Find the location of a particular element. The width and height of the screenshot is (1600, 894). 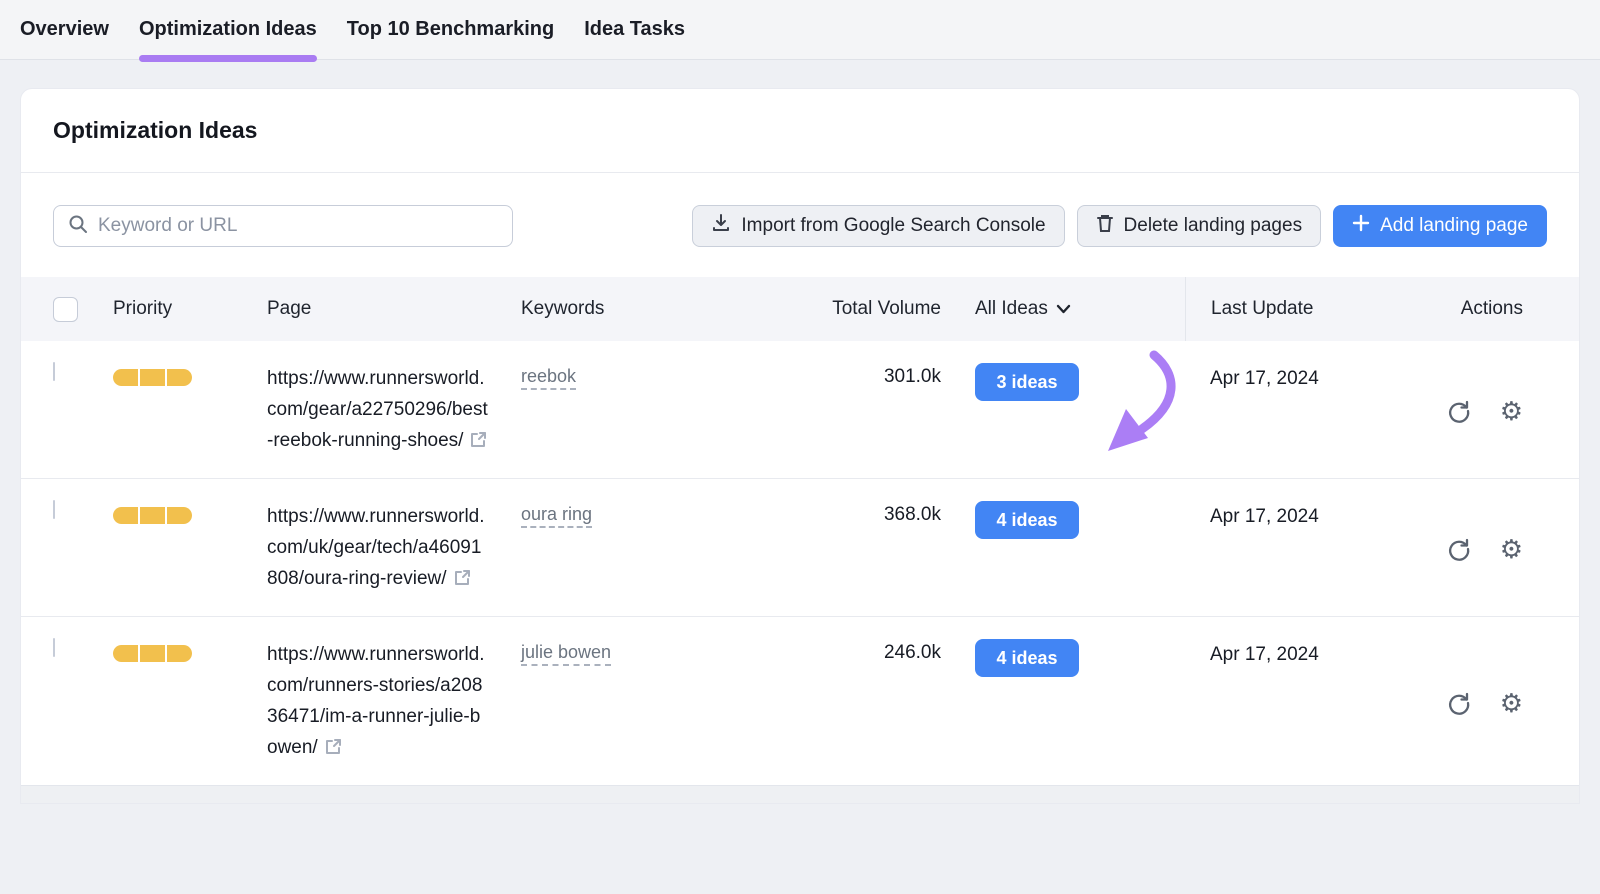

import-gsc-button: Import from Google Search Console is located at coordinates (878, 226).